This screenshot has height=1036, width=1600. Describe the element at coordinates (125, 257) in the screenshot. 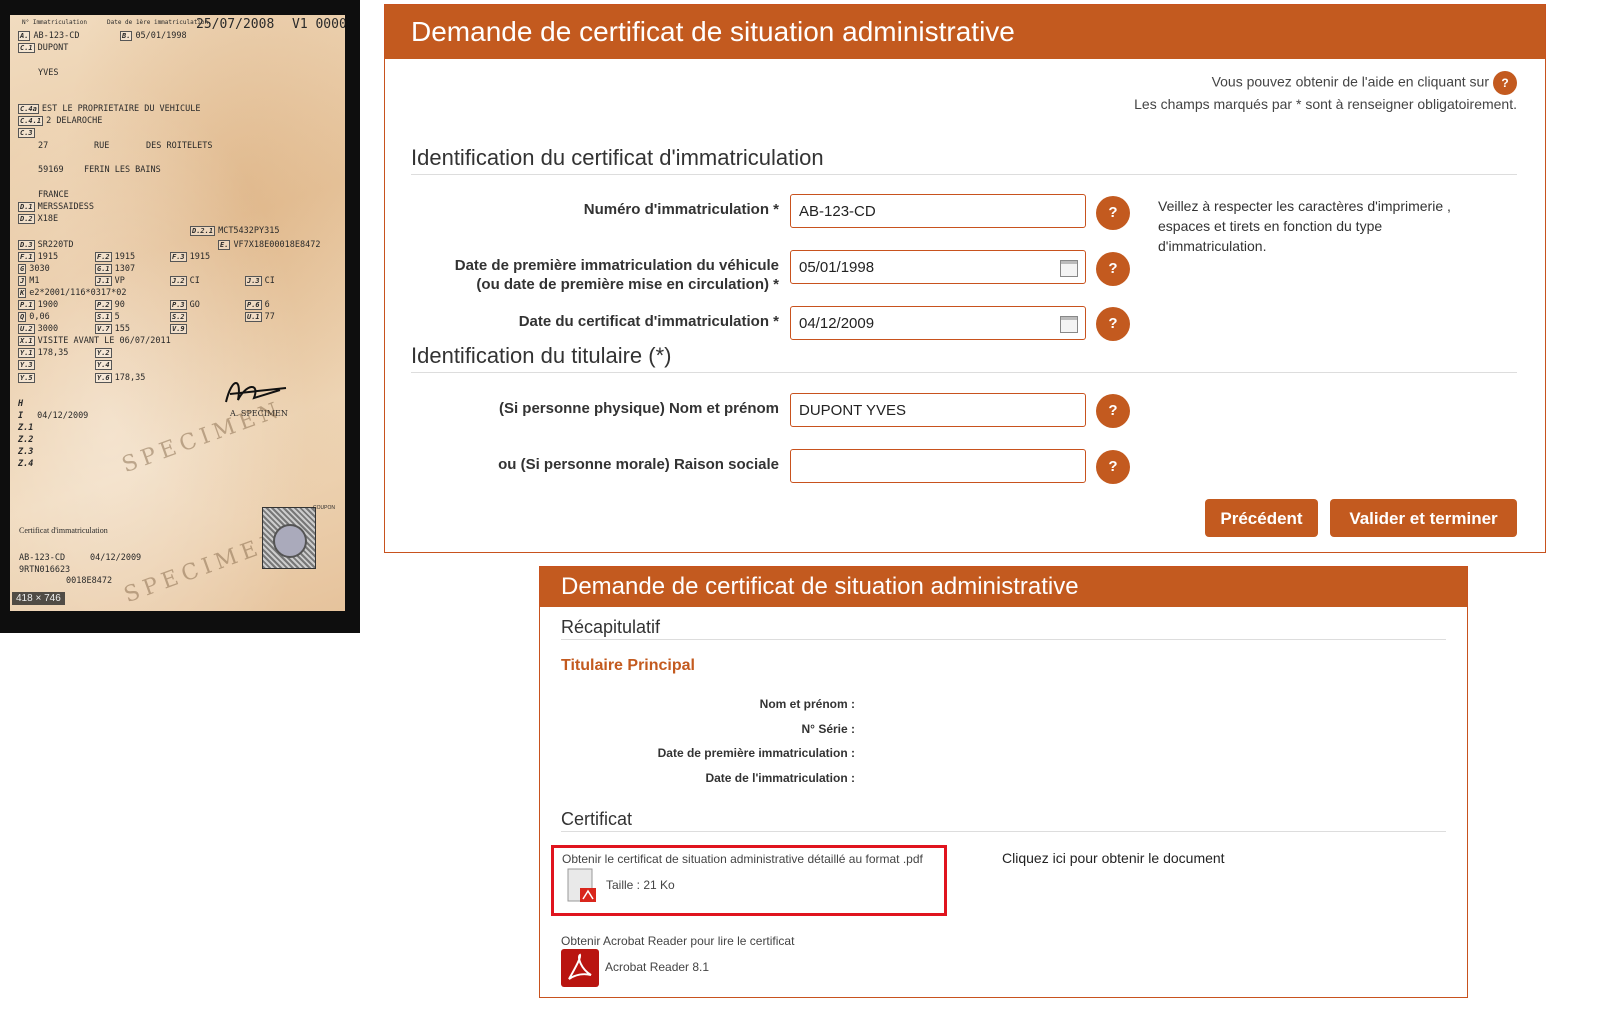

I see `doc-f2: 1915` at that location.